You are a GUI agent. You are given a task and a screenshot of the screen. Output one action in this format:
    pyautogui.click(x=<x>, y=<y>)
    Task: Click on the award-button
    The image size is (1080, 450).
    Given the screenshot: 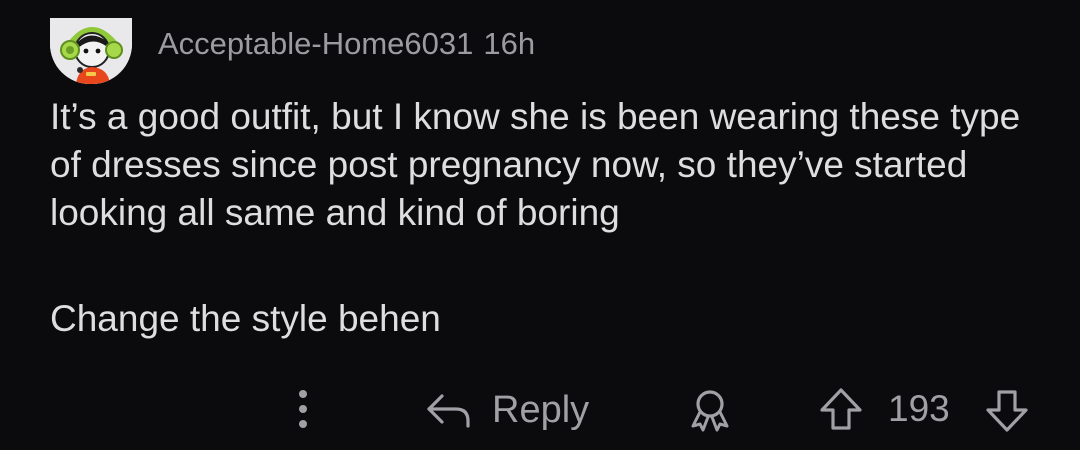 What is the action you would take?
    pyautogui.click(x=710, y=410)
    